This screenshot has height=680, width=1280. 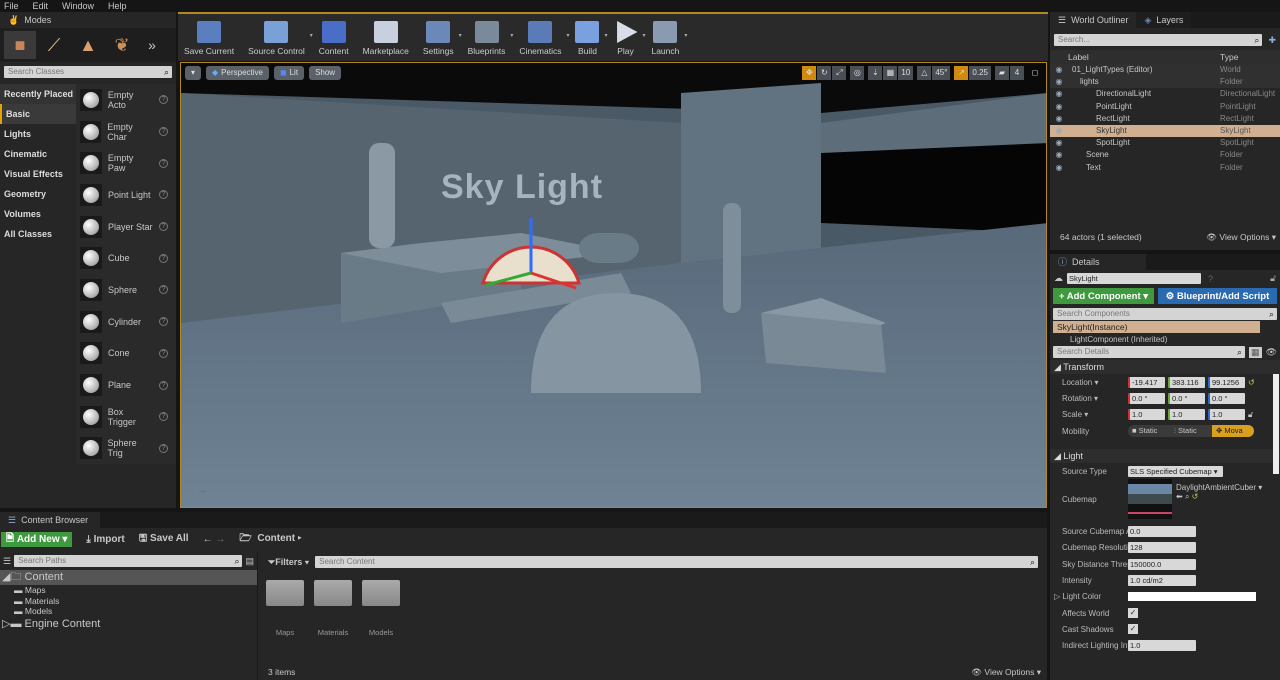 What do you see at coordinates (875, 73) in the screenshot?
I see `surface-snap-icon: ⇣` at bounding box center [875, 73].